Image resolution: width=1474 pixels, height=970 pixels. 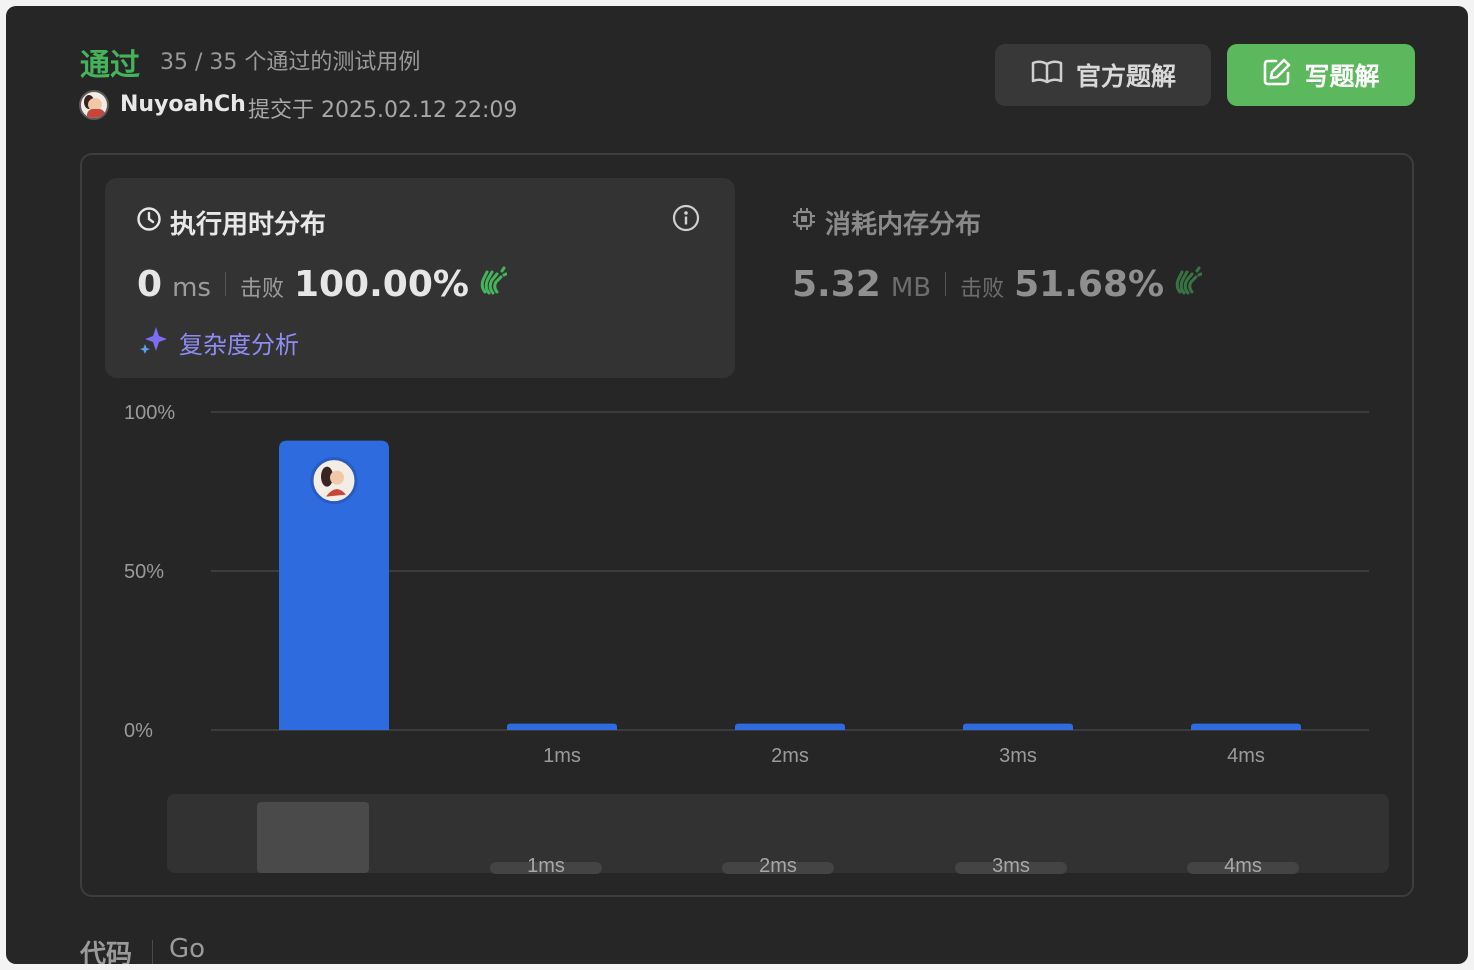 What do you see at coordinates (790, 756) in the screenshot?
I see `x-tick-label: 2ms` at bounding box center [790, 756].